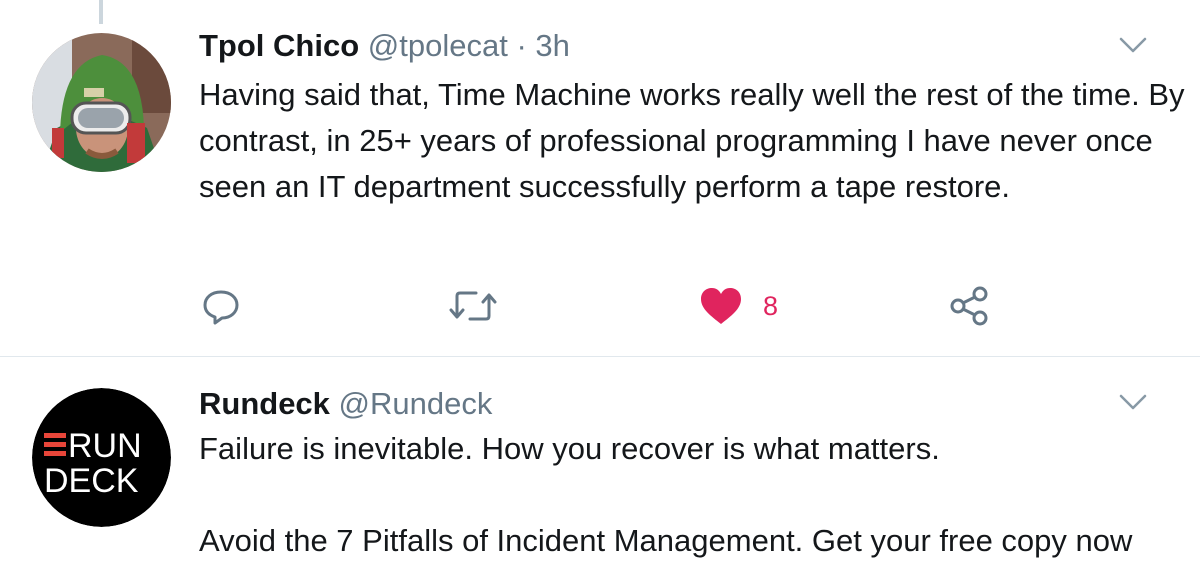 The width and height of the screenshot is (1200, 587). I want to click on reply-icon, so click(221, 307).